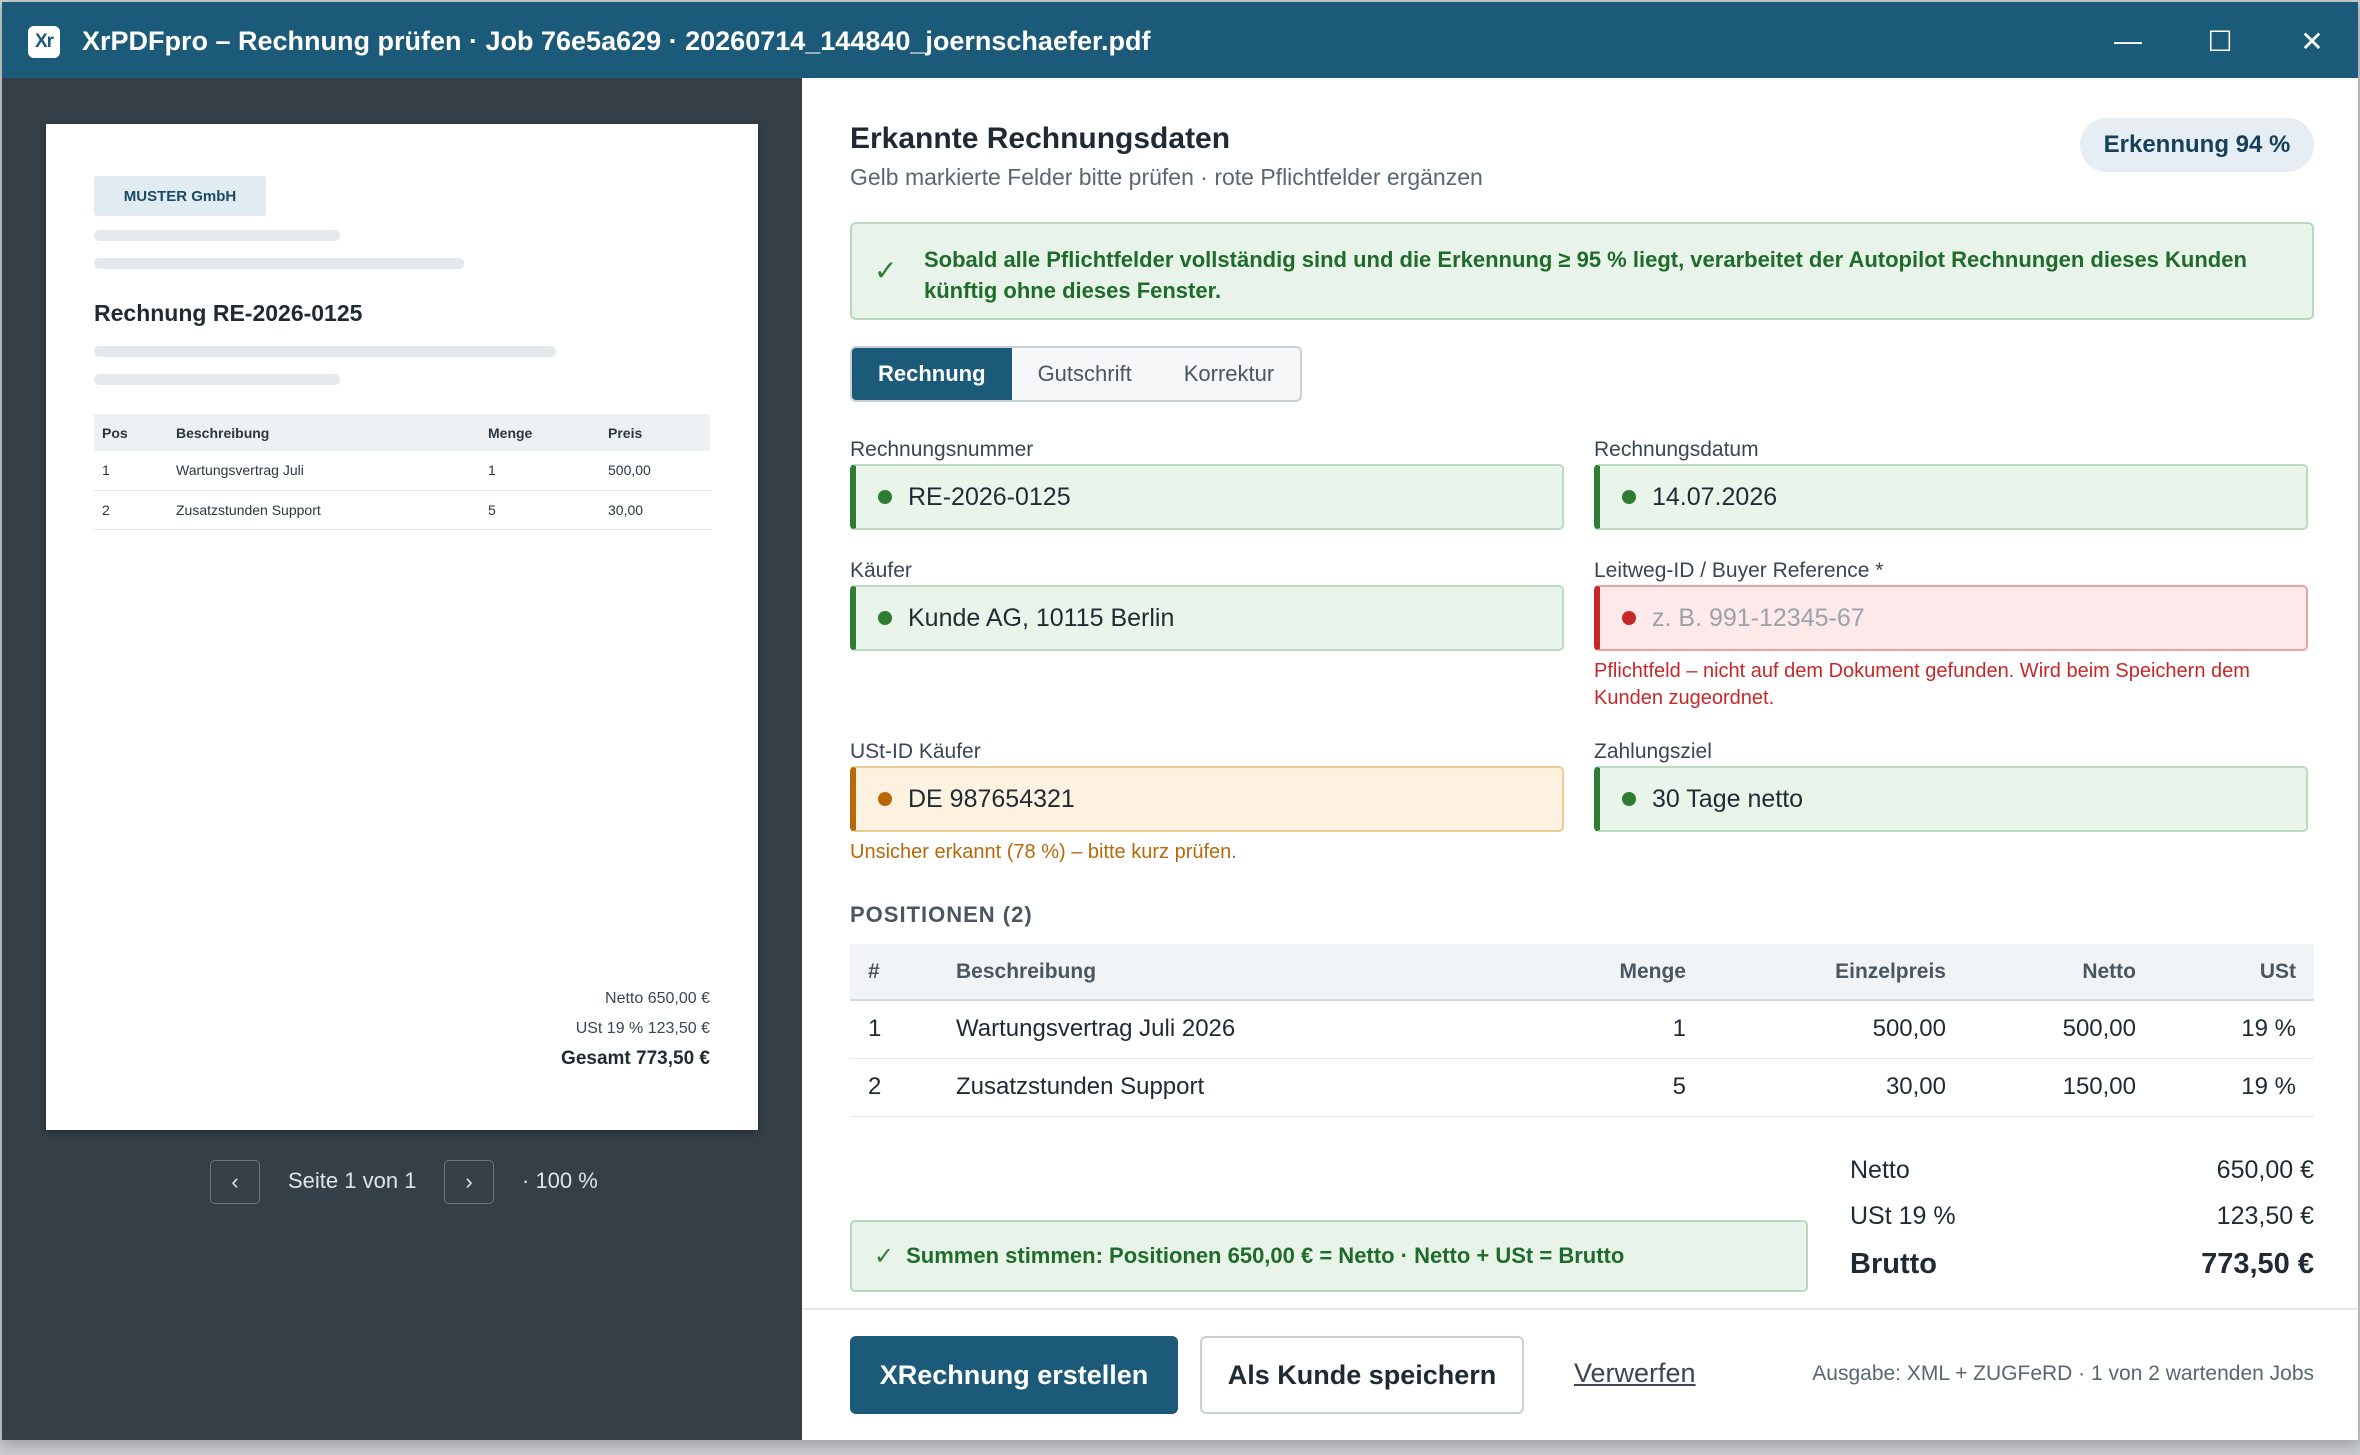 The image size is (2360, 1455). Describe the element at coordinates (635, 1058) in the screenshot. I see `doc-gesamt: Gesamt 773,50 €` at that location.